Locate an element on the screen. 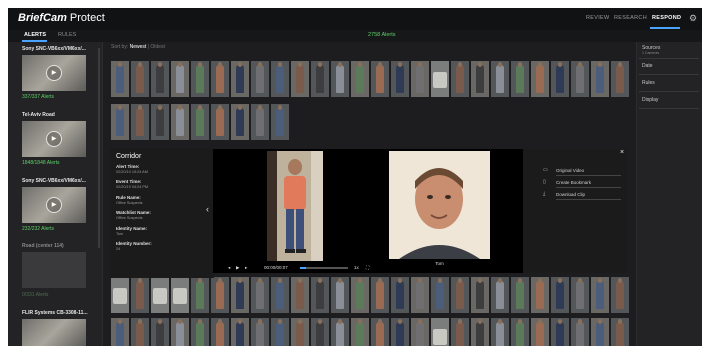 This screenshot has width=713, height=352. camera-name: Road (center 114) is located at coordinates (43, 246).